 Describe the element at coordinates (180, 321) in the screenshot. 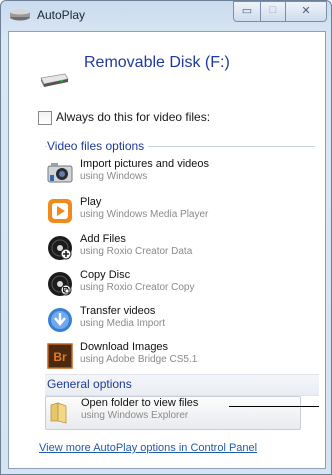

I see `option-transfer-videos: Transfer videos using Media Import` at that location.